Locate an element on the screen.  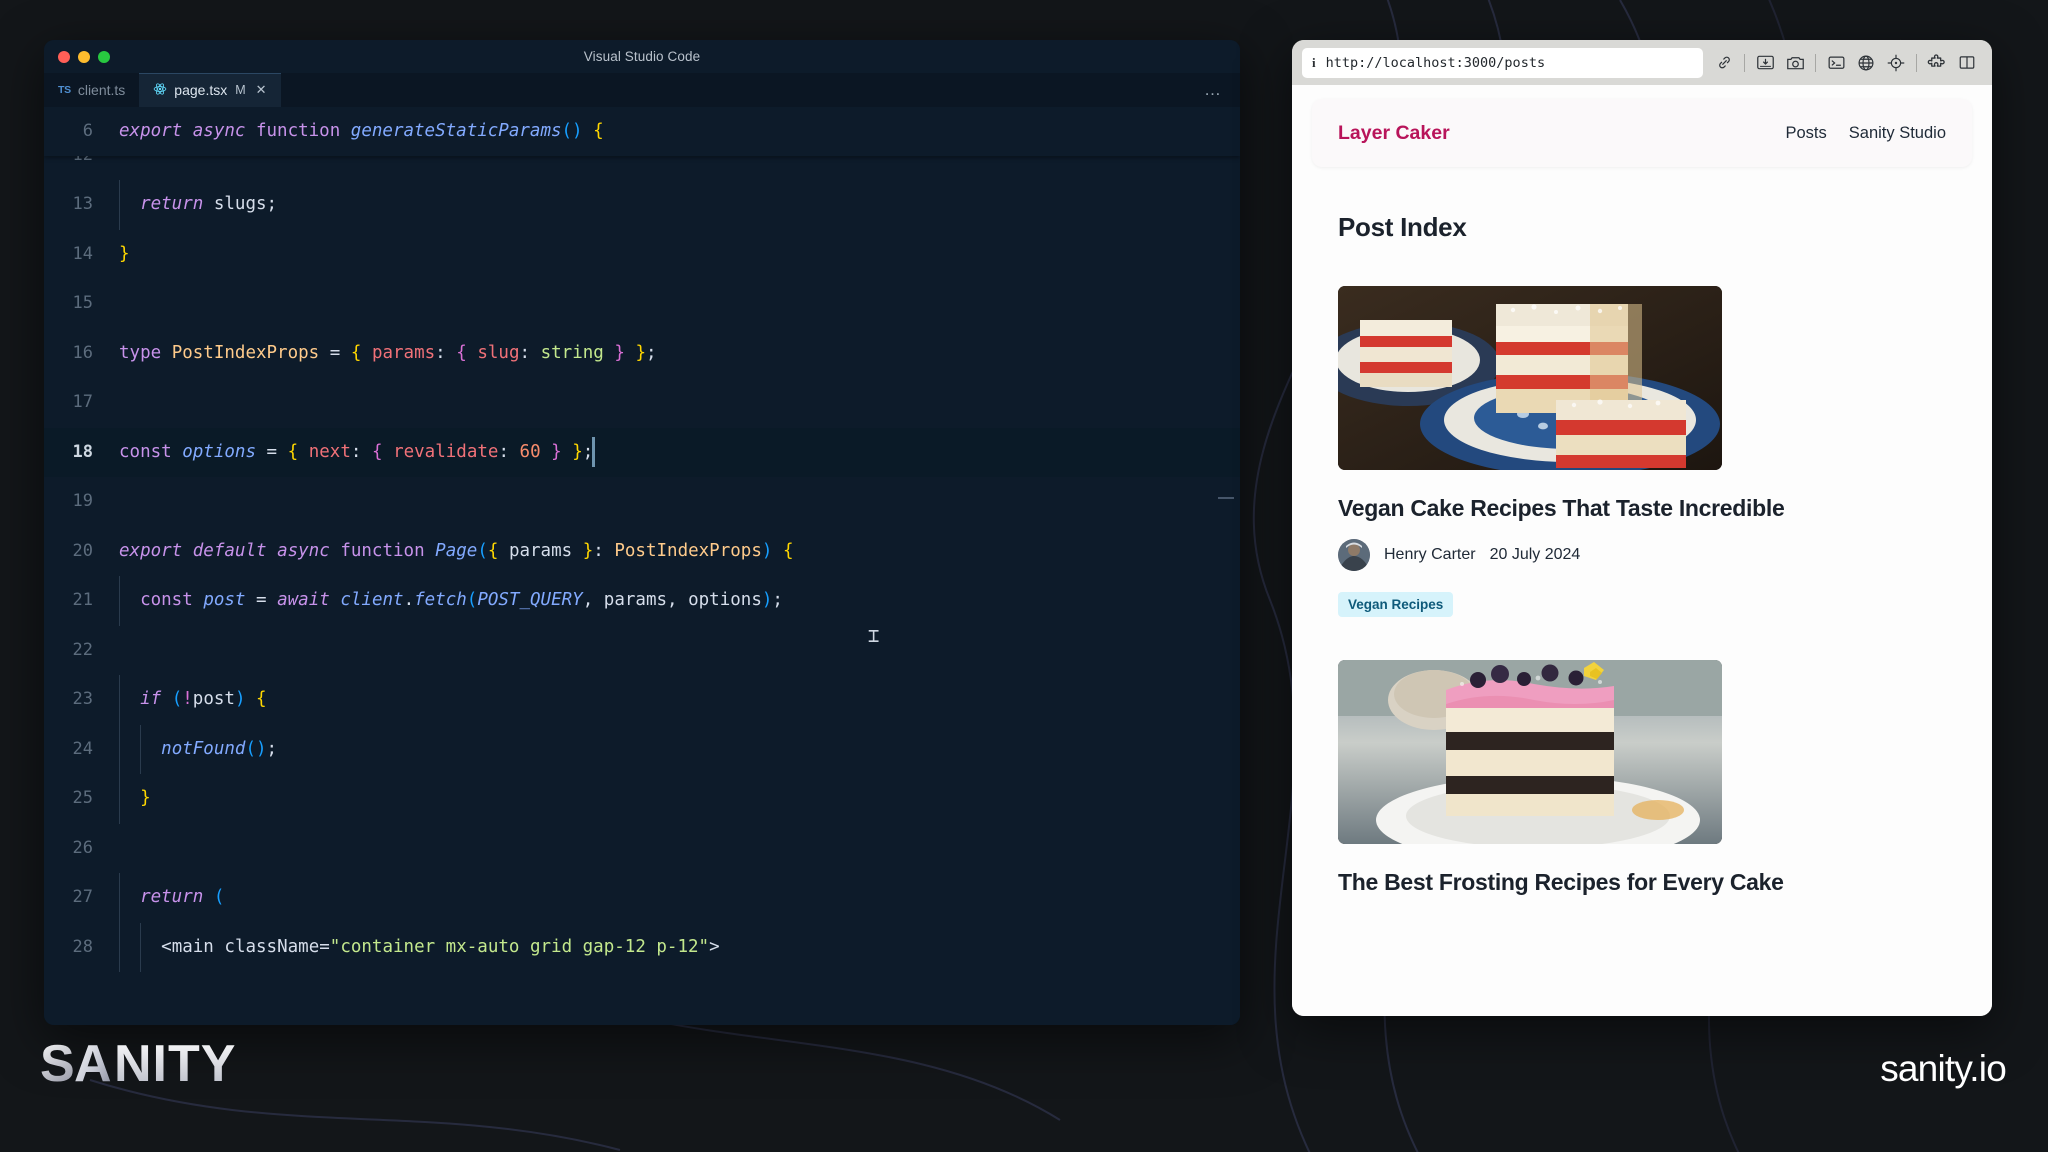
code-line: 19 is located at coordinates (642, 502).